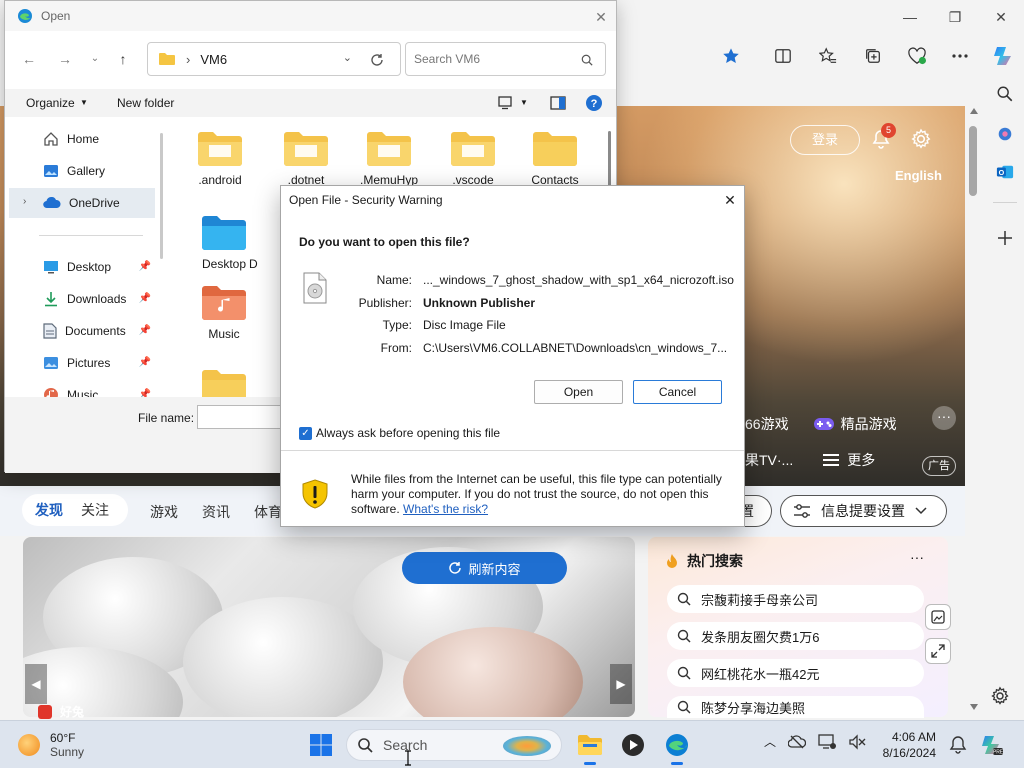 Image resolution: width=1024 pixels, height=768 pixels. Describe the element at coordinates (161, 196) in the screenshot. I see `pane-splitter` at that location.